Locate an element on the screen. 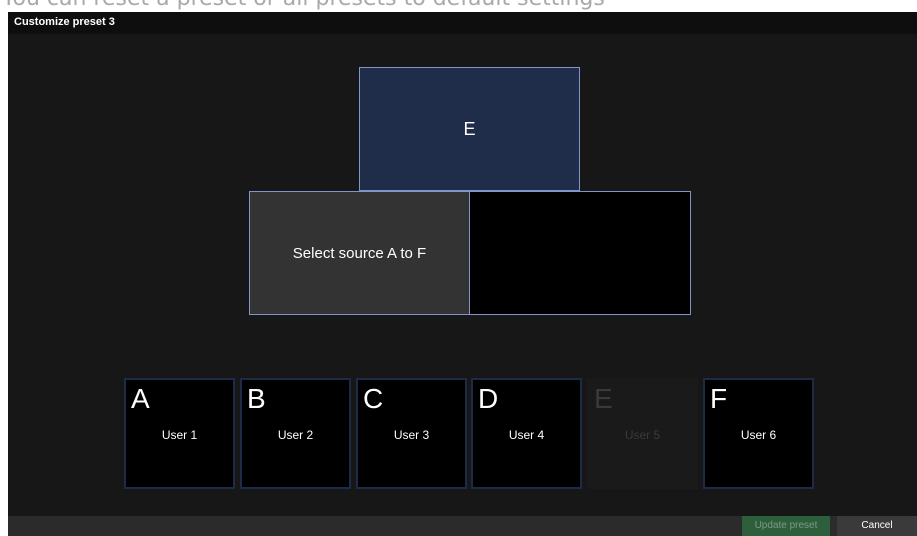  dialog-title: Customize preset 3 is located at coordinates (64, 22).